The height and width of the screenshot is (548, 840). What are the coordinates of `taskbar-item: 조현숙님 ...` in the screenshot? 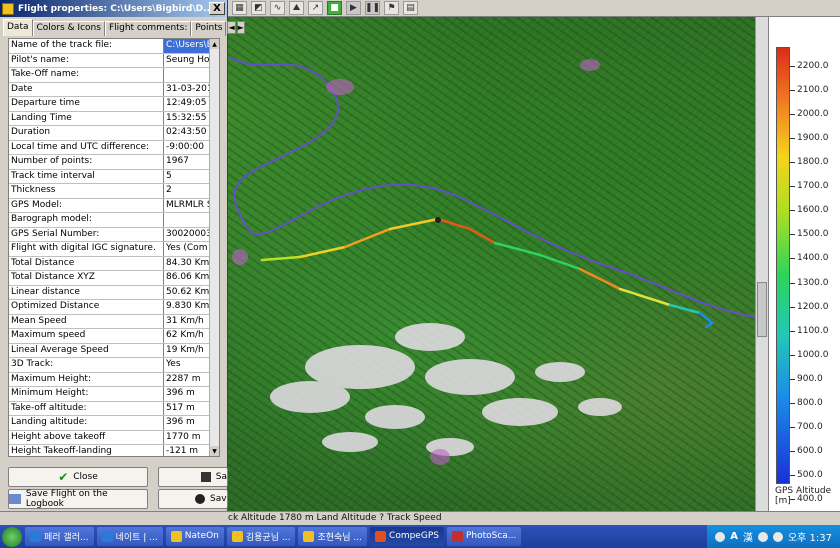 It's located at (333, 536).